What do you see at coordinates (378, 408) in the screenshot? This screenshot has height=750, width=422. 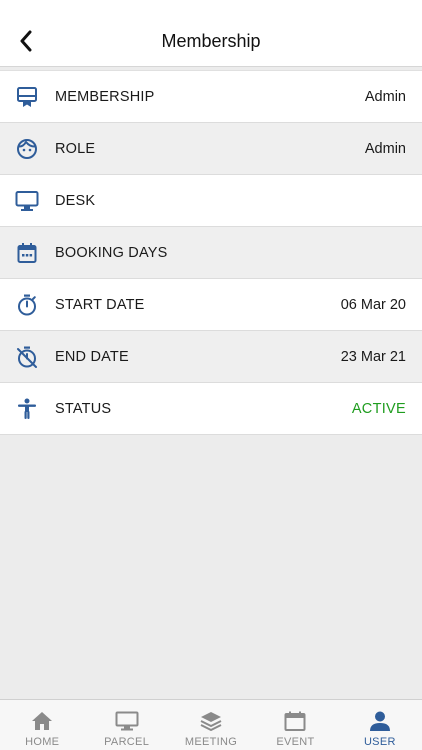 I see `status-badge: ACTIVE` at bounding box center [378, 408].